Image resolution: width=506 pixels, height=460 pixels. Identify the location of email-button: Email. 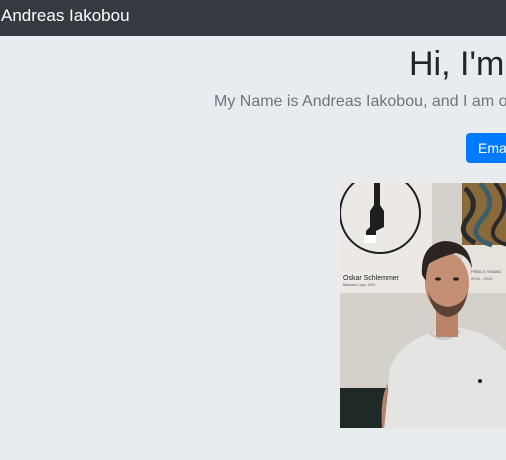
(486, 148).